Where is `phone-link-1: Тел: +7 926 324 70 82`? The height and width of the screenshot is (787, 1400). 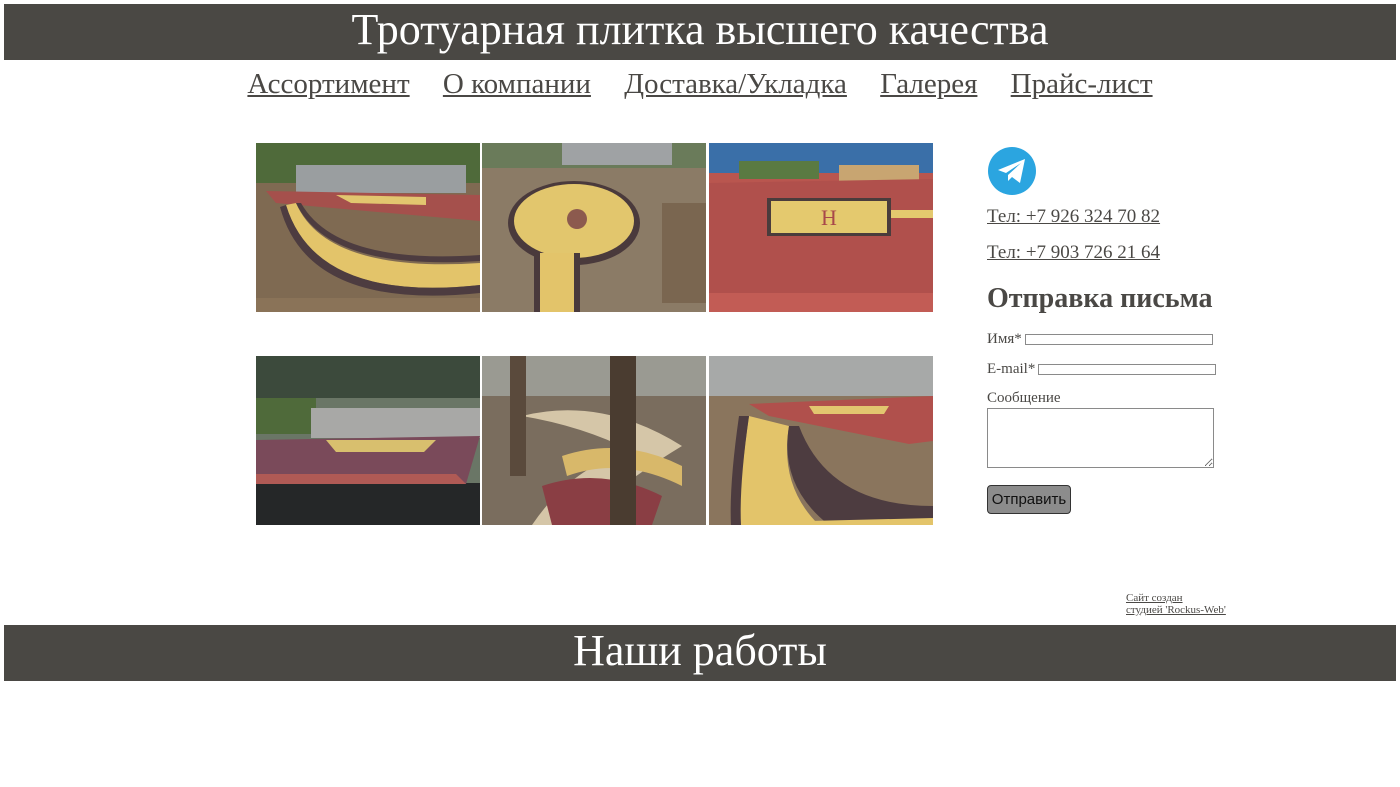 phone-link-1: Тел: +7 926 324 70 82 is located at coordinates (1117, 217).